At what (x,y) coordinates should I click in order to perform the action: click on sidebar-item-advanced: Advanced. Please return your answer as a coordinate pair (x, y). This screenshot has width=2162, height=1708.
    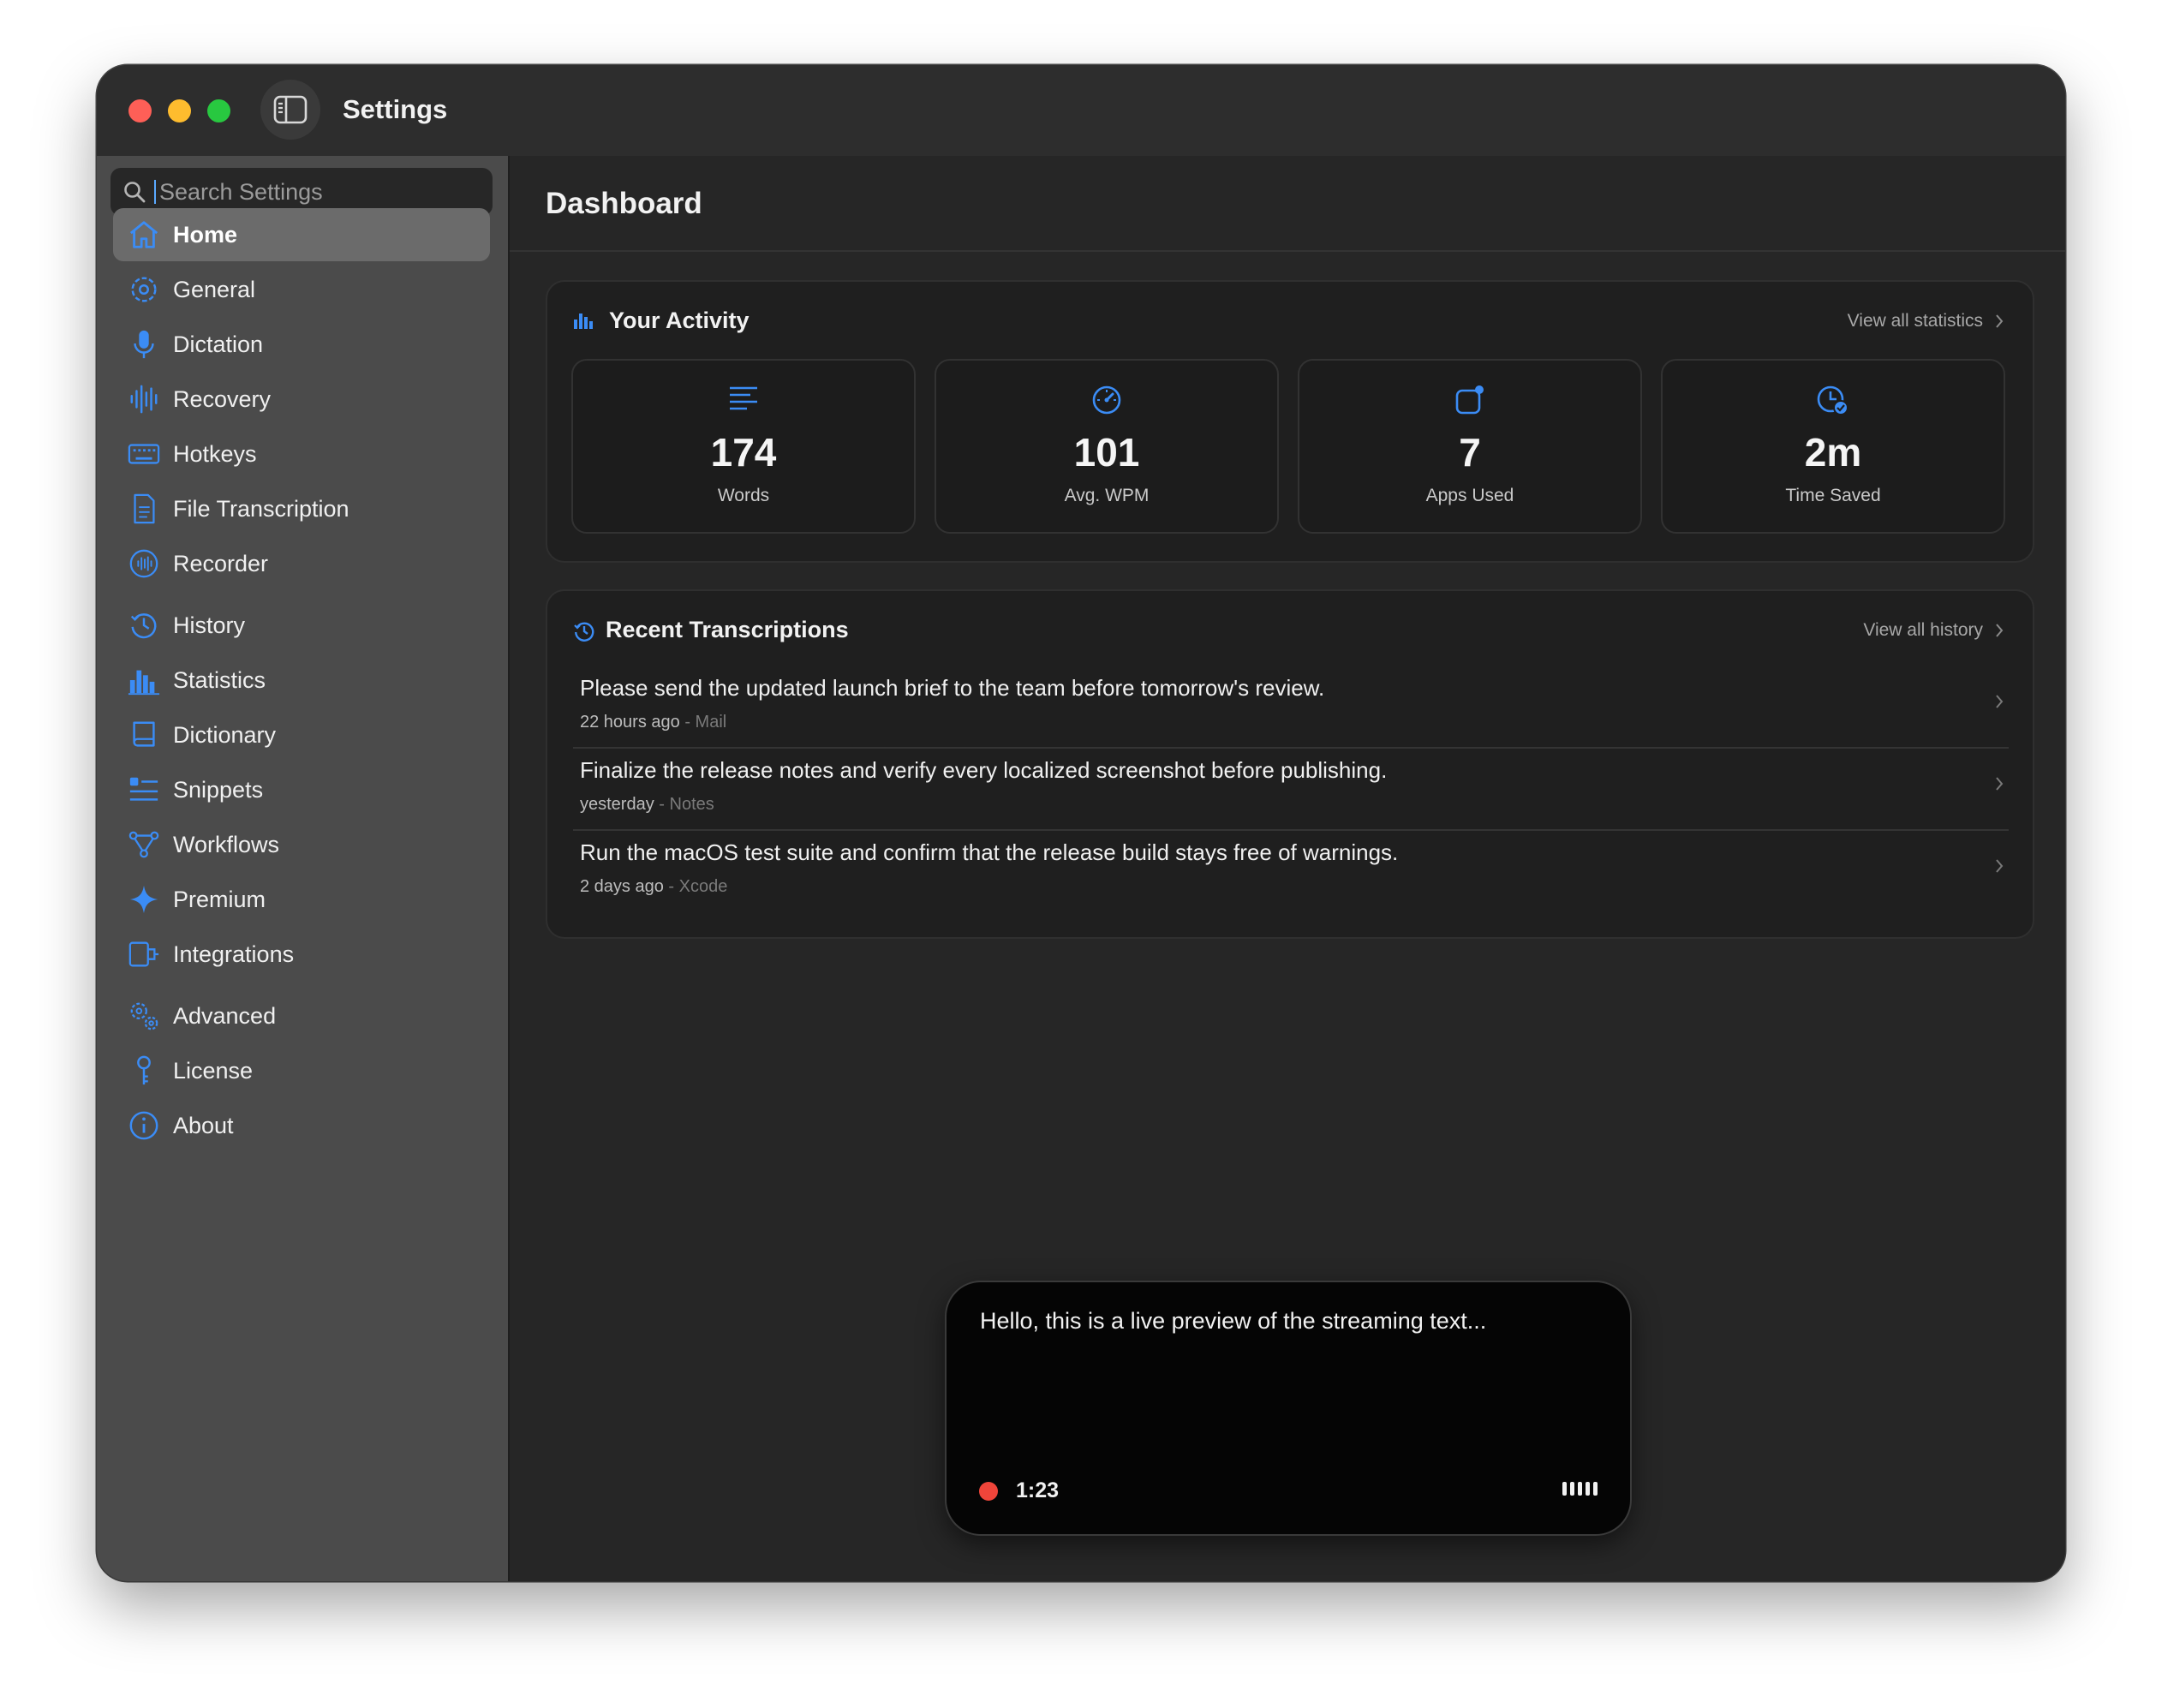
    Looking at the image, I should click on (301, 1015).